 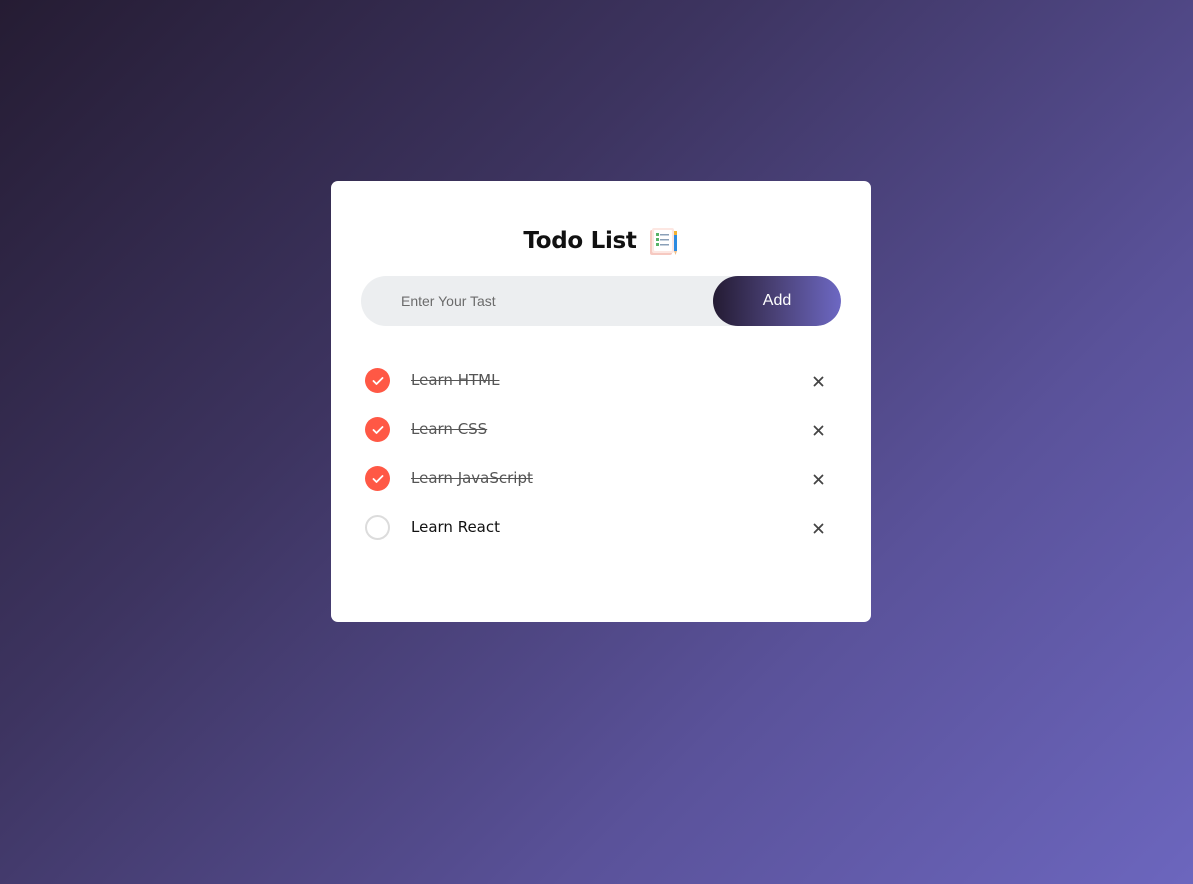 I want to click on todo-text: Learn React, so click(x=455, y=527).